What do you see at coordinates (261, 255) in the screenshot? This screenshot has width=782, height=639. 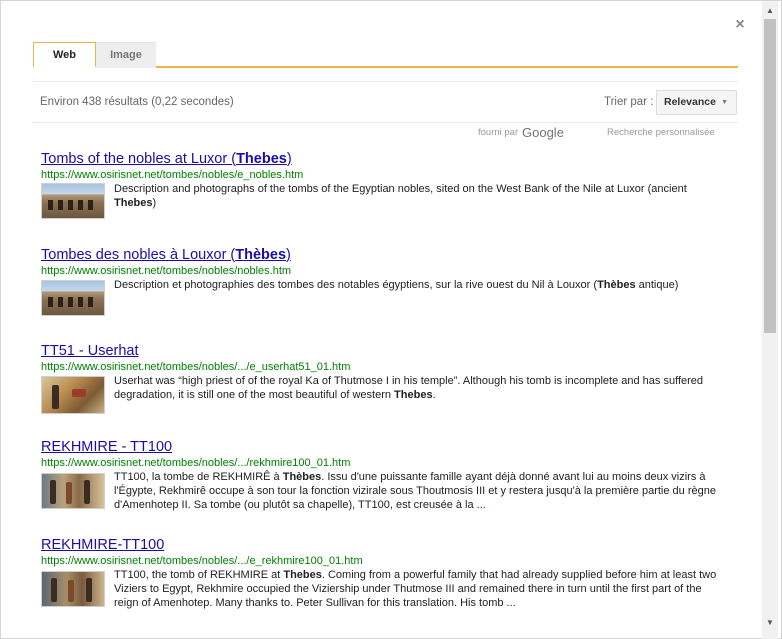 I see `title-highlight: Thèbes` at bounding box center [261, 255].